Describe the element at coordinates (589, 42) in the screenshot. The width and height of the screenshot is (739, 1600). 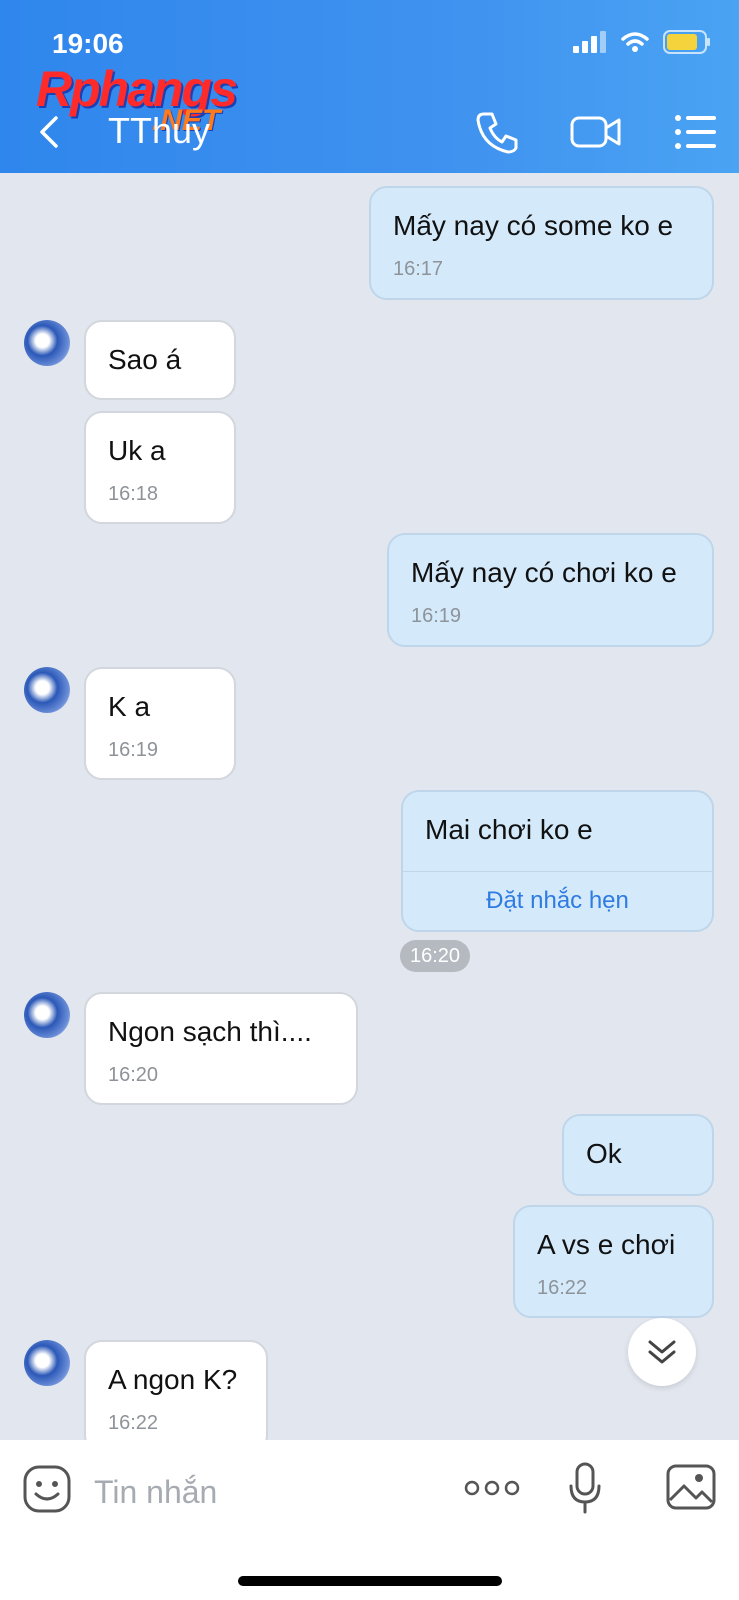
I see `signal-icon` at that location.